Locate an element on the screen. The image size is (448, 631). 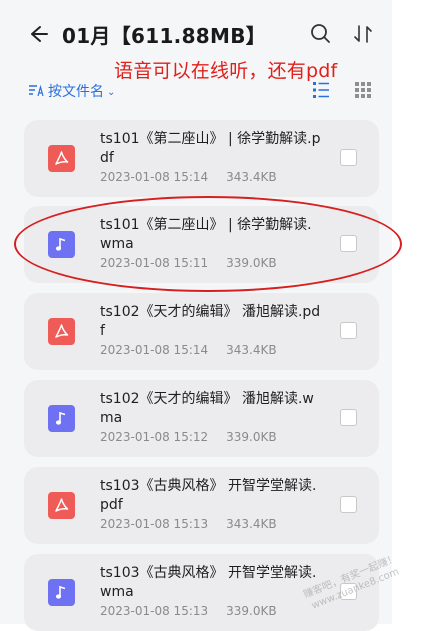
grid-view-icon is located at coordinates (363, 90).